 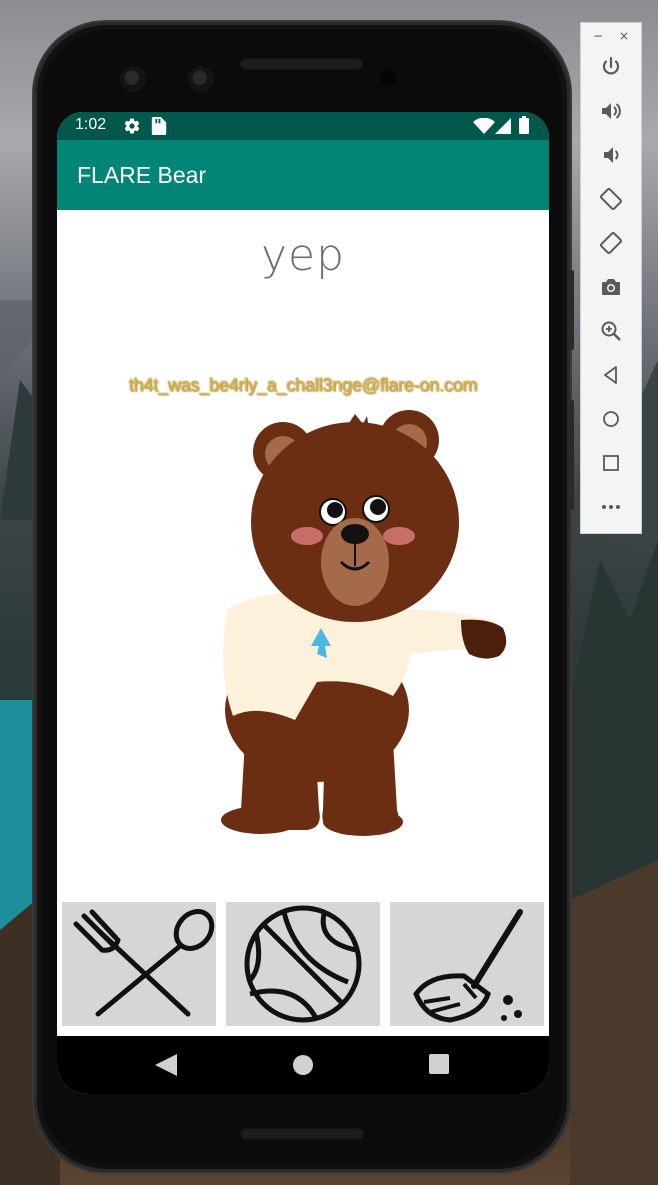 I want to click on clean-button, so click(x=467, y=964).